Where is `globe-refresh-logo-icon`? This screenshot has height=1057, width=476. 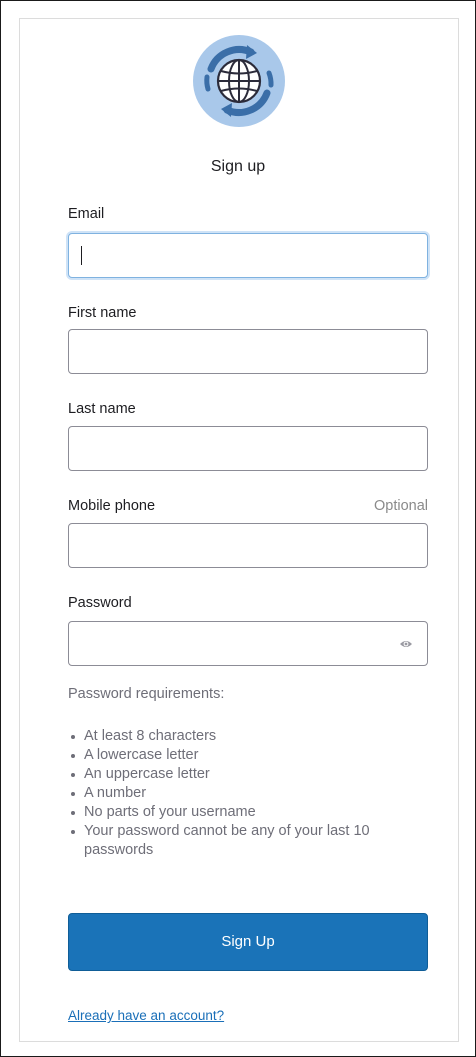 globe-refresh-logo-icon is located at coordinates (239, 81).